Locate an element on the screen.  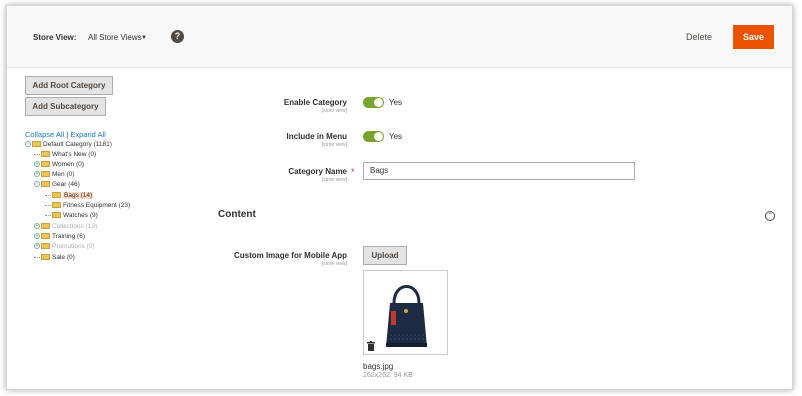
category-name-input: Bags is located at coordinates (499, 171).